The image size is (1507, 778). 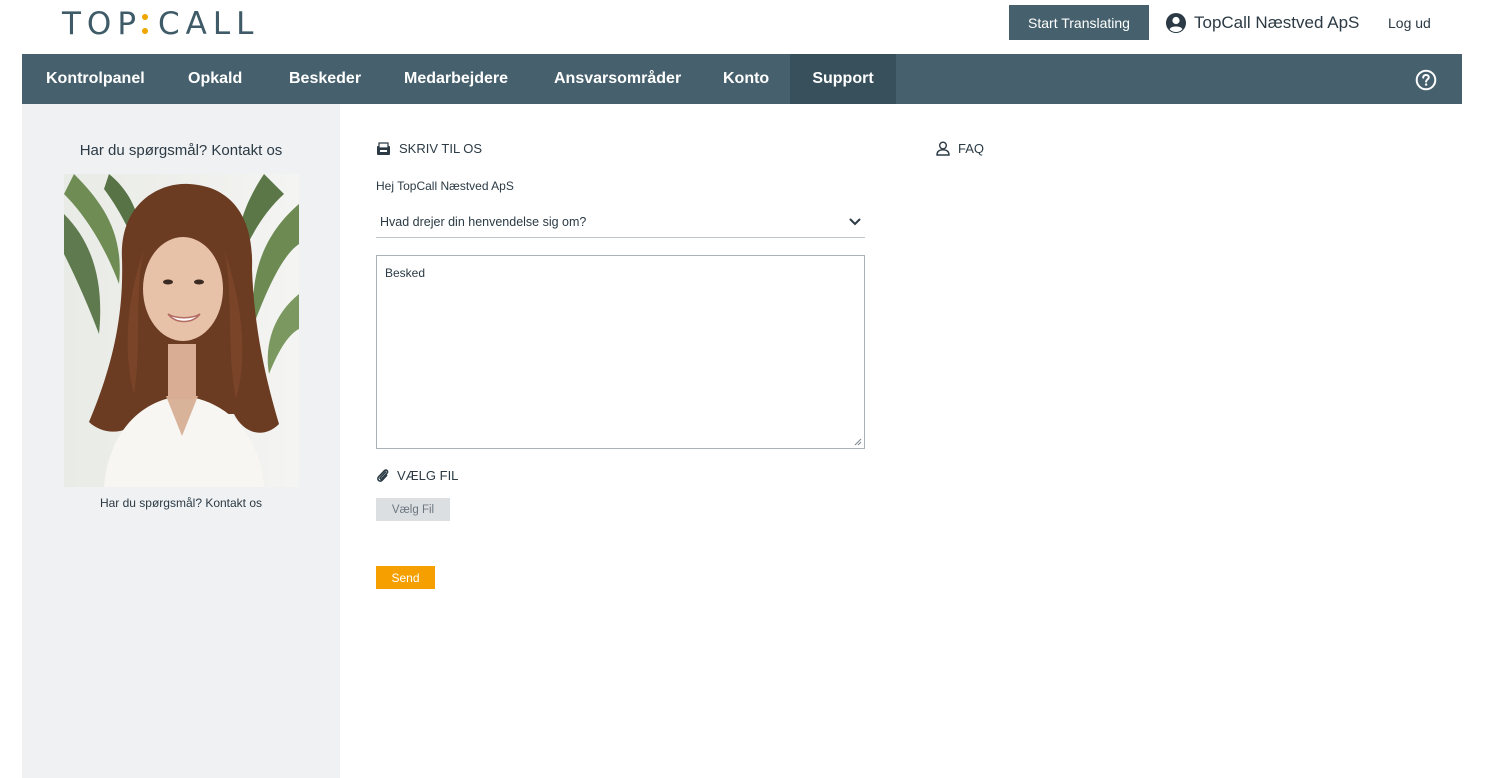 I want to click on account-menu: TopCall Næstved ApS, so click(x=1262, y=23).